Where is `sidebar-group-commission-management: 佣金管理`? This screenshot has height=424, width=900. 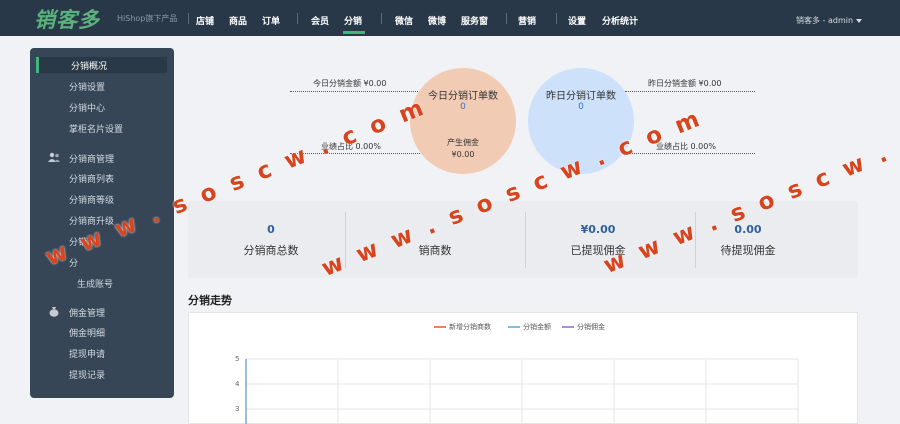
sidebar-group-commission-management: 佣金管理 is located at coordinates (87, 312).